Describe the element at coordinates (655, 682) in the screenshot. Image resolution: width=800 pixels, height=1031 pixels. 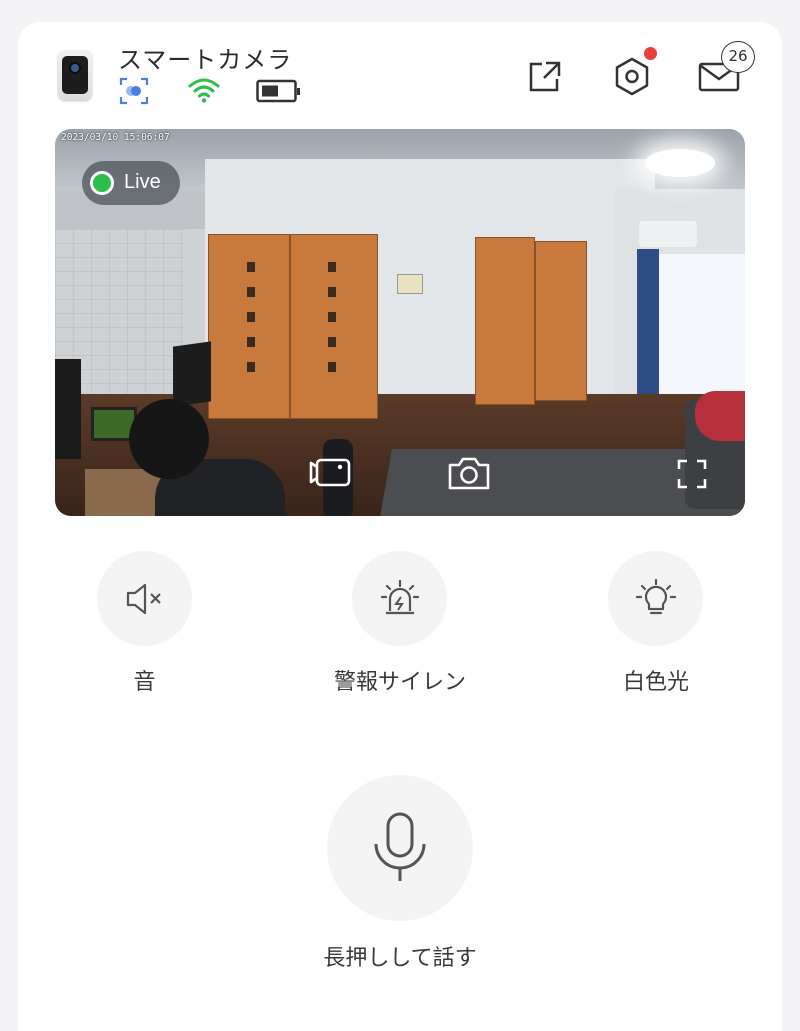
I see `white-light-label: 白色光` at that location.